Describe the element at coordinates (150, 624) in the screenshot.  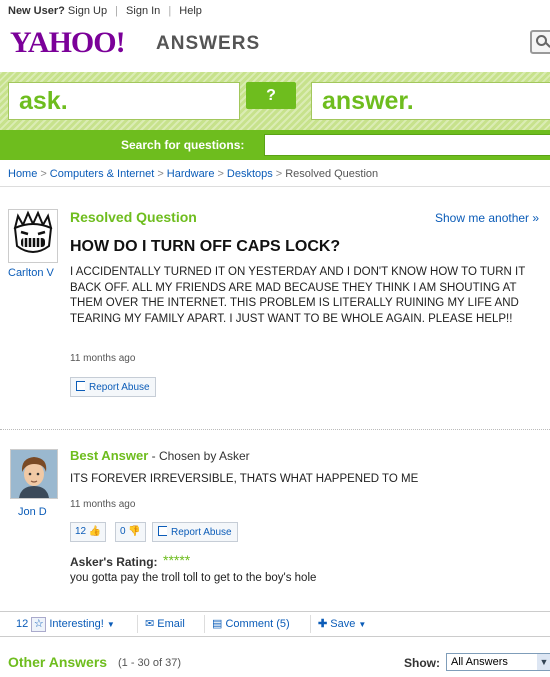
I see `email-icon: ✉` at that location.